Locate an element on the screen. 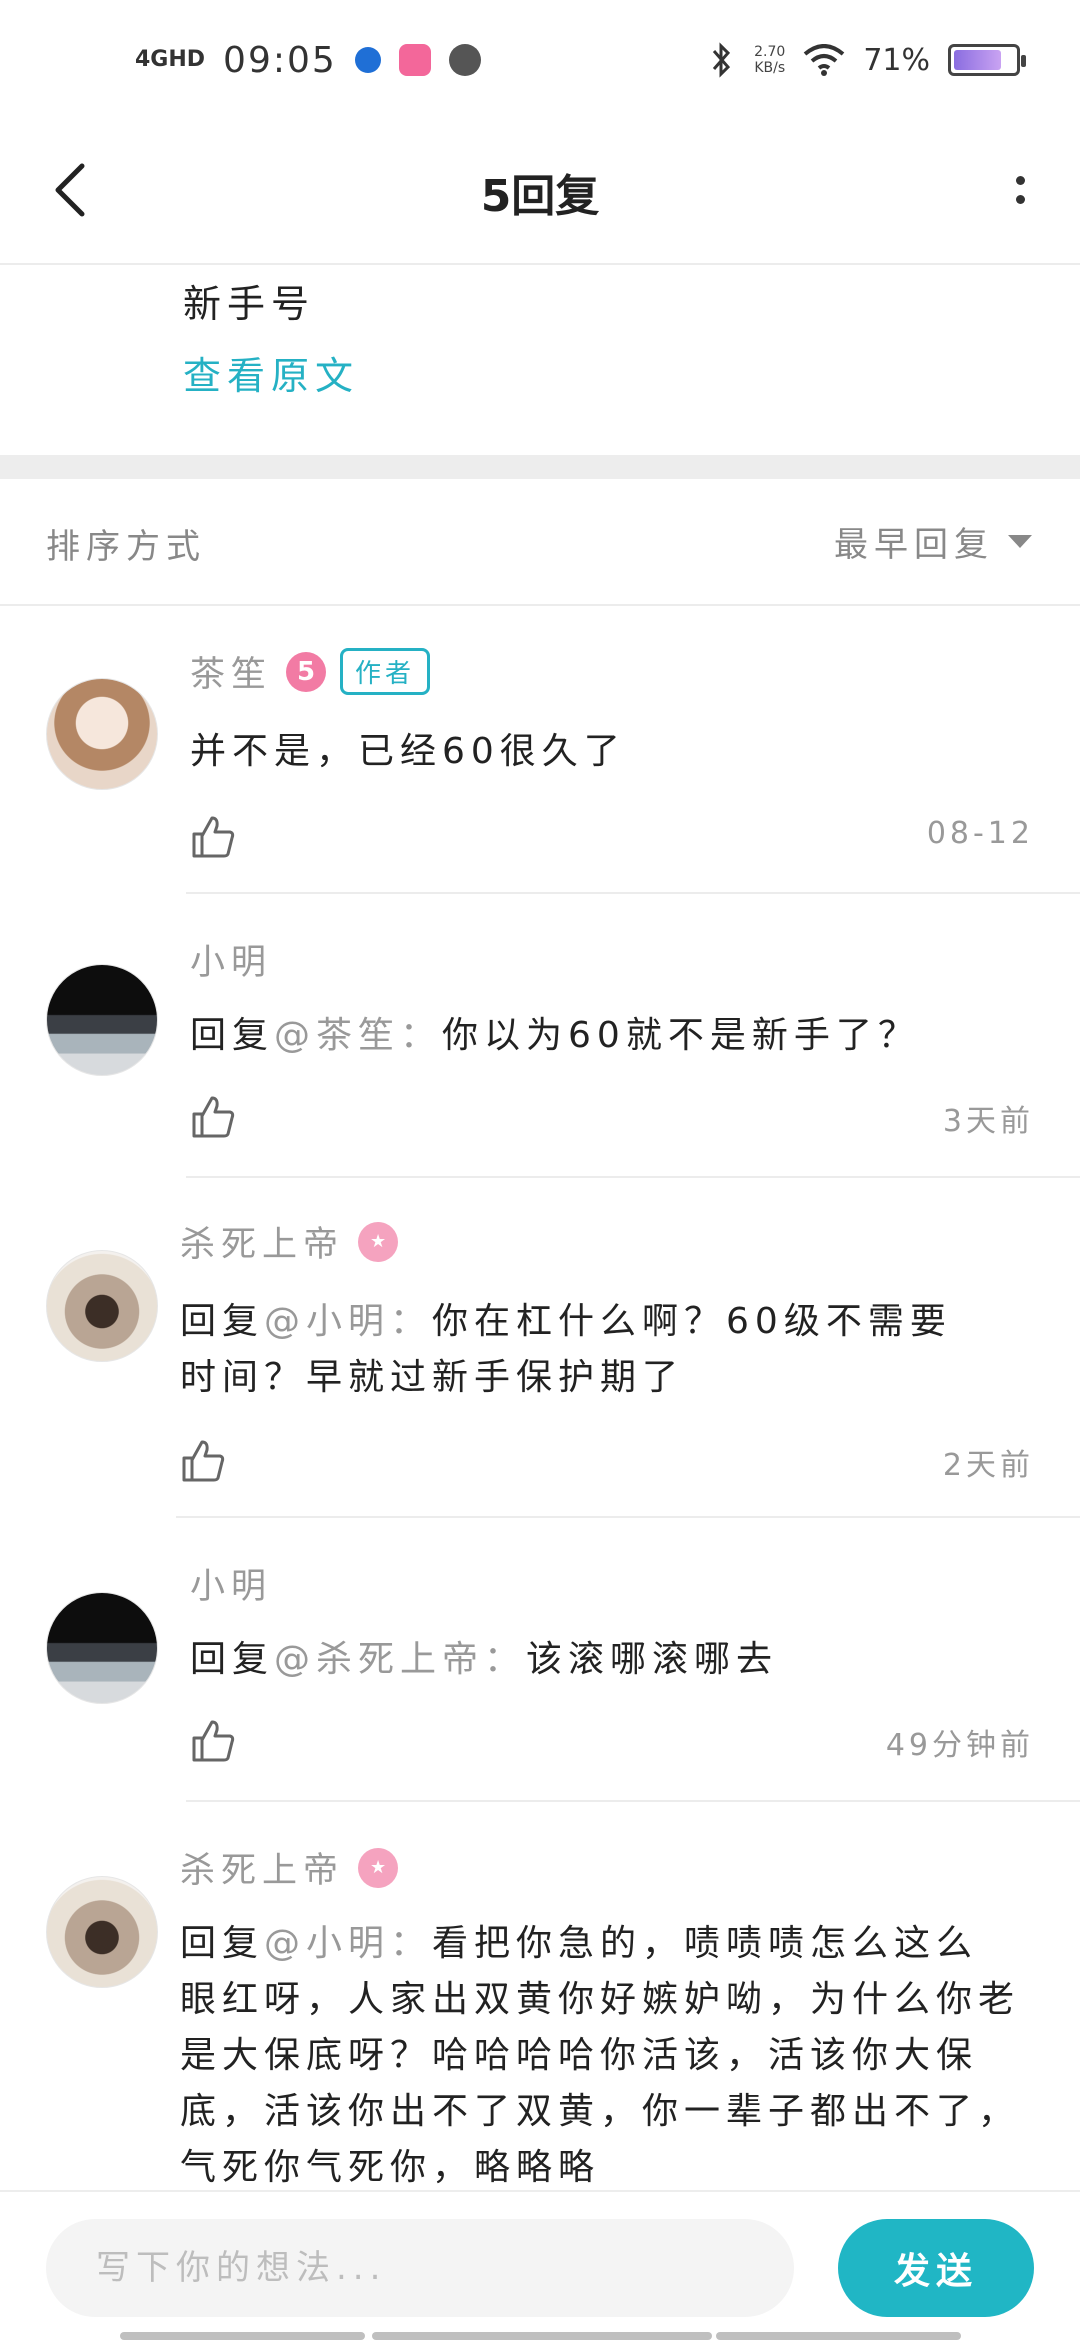 Image resolution: width=1080 pixels, height=2340 pixels. network-indicator: 4GHD is located at coordinates (170, 59).